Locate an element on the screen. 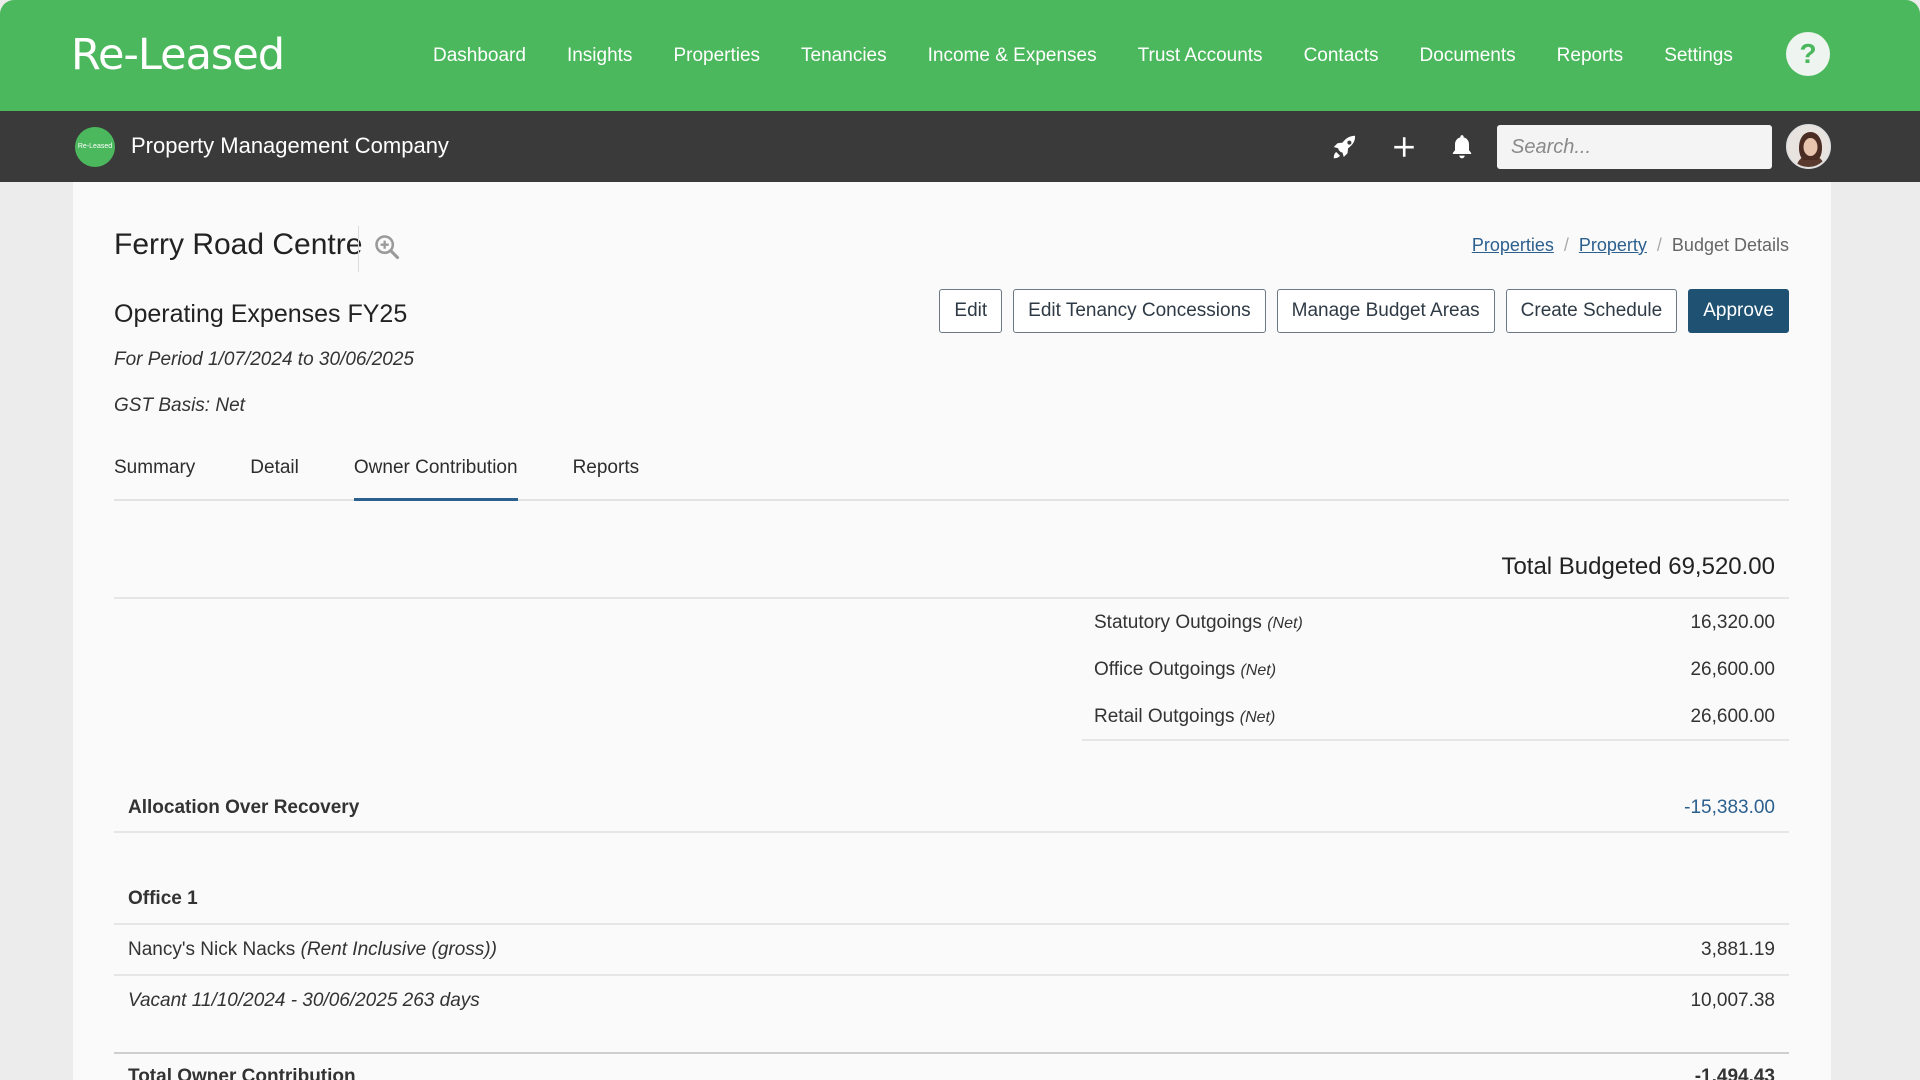  nav-properties: Properties is located at coordinates (716, 56).